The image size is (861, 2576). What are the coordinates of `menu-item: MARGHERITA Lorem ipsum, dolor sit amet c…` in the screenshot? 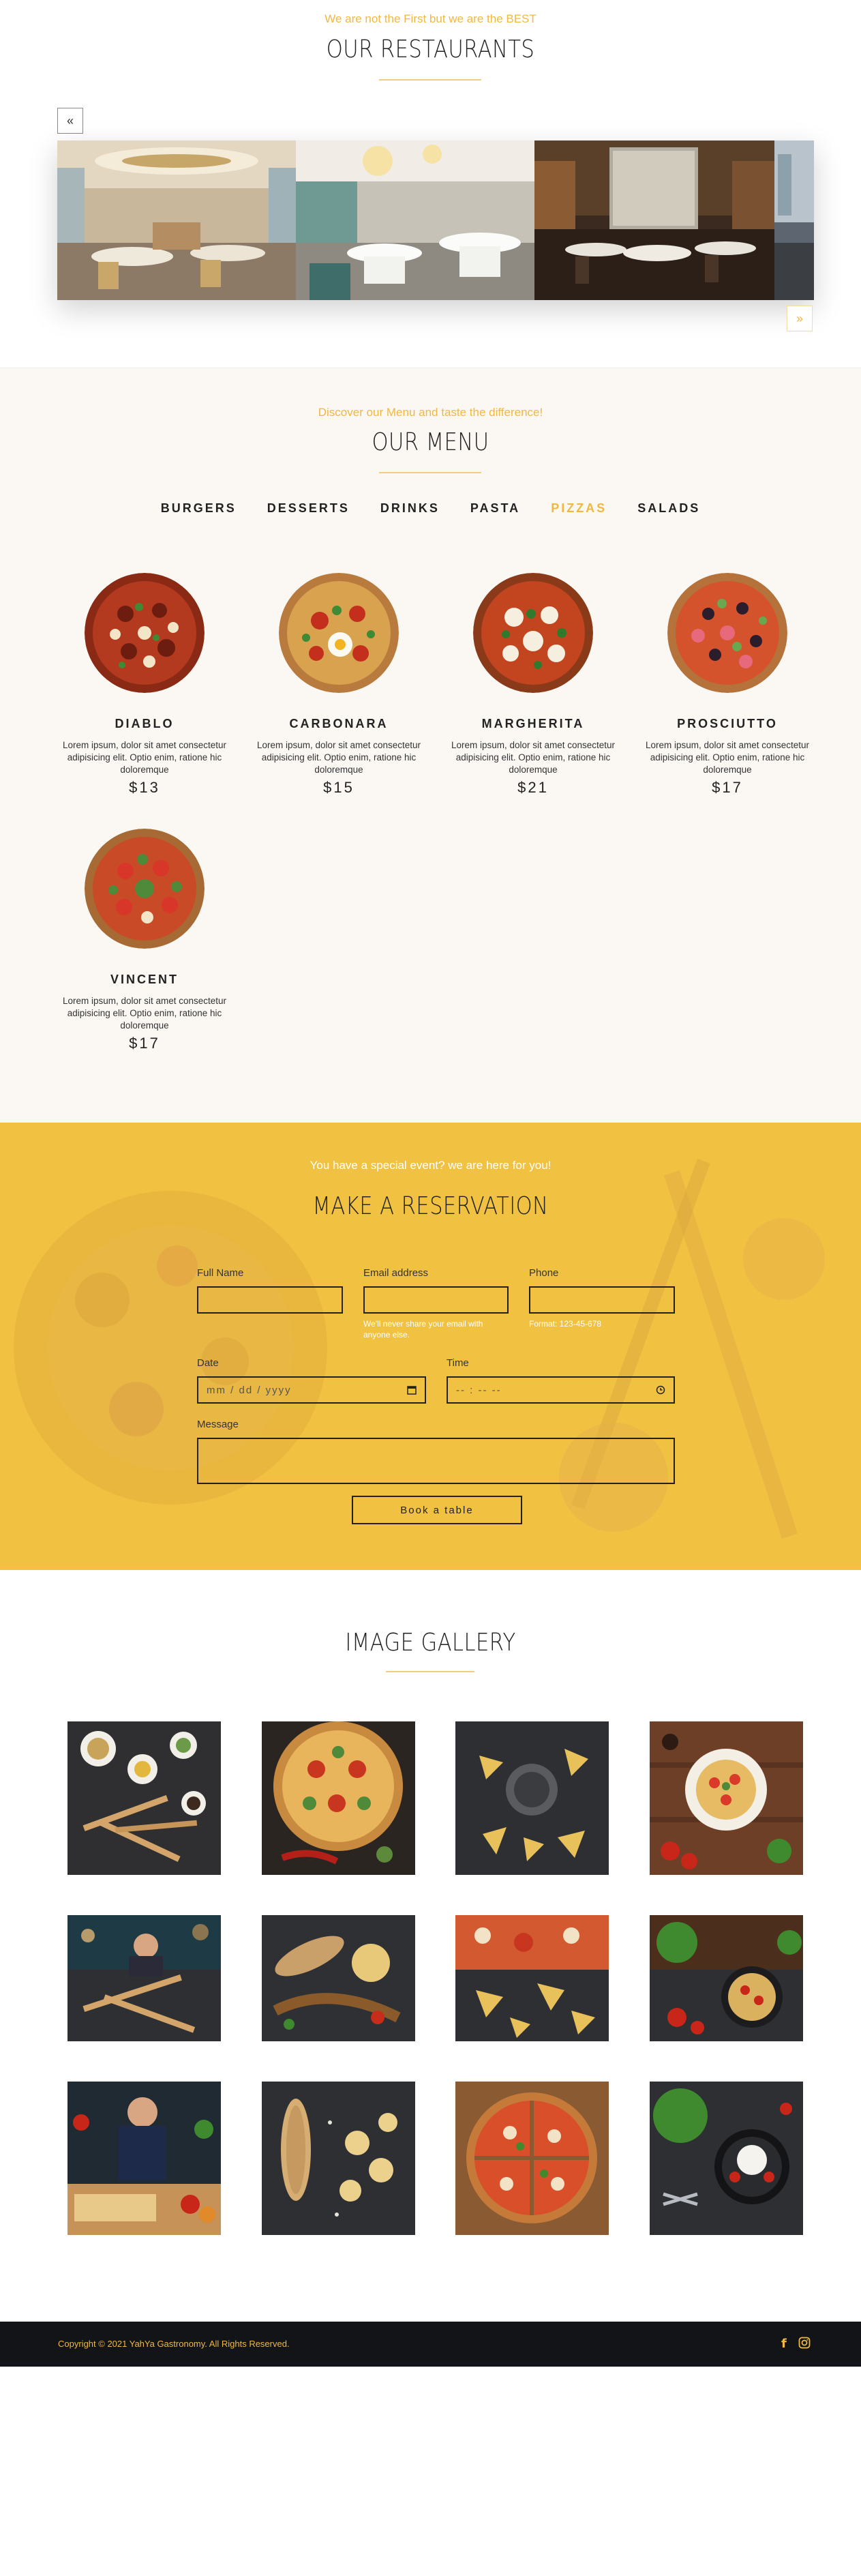 It's located at (533, 685).